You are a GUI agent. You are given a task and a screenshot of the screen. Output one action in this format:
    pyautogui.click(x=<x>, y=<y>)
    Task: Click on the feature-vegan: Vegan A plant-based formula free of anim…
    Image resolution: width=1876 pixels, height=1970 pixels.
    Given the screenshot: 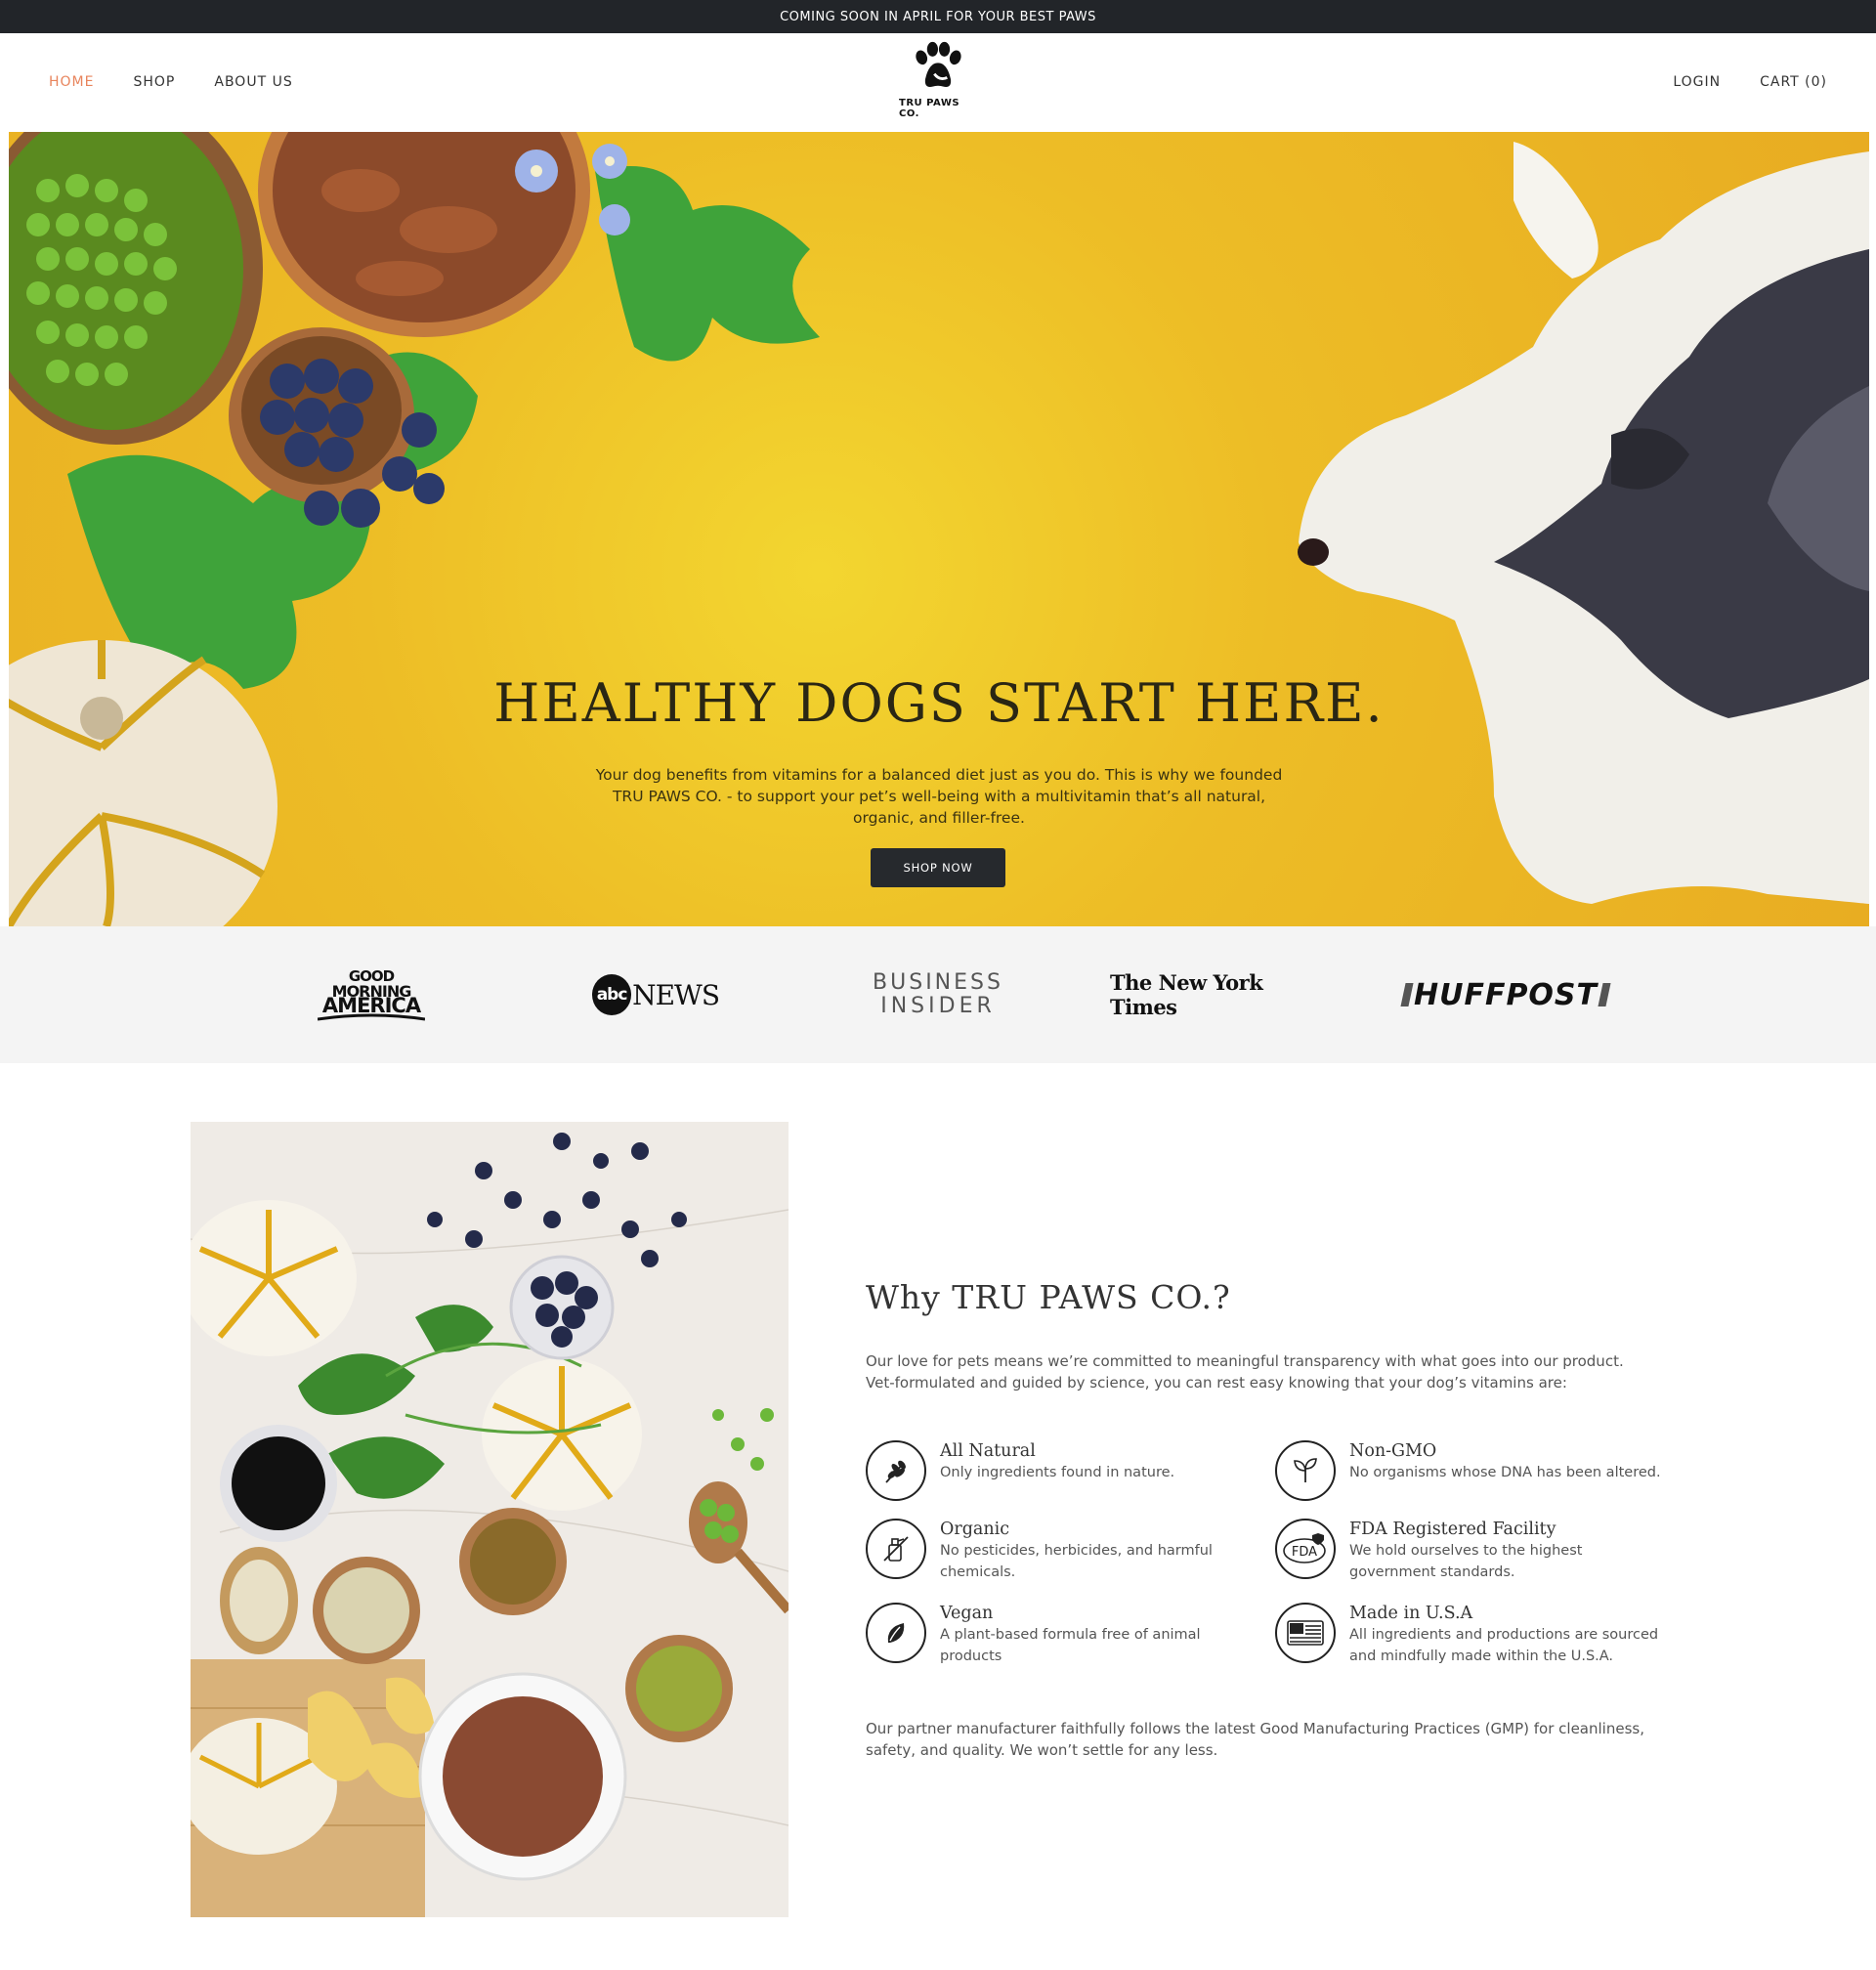 What is the action you would take?
    pyautogui.click(x=1051, y=1635)
    